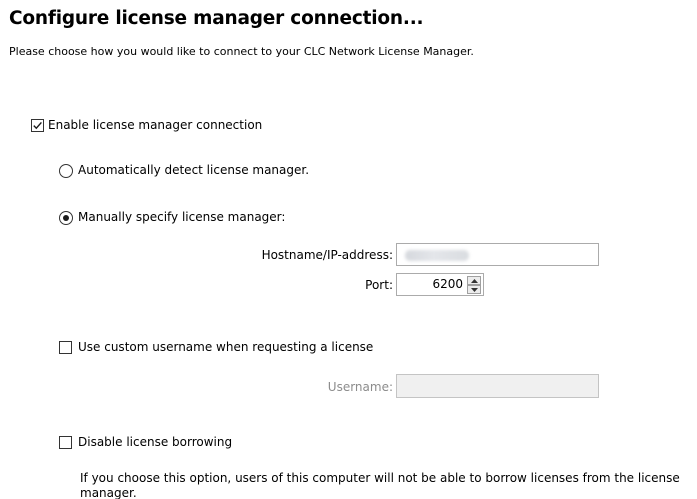 The image size is (697, 499). I want to click on custom-username-checkbox, so click(65, 347).